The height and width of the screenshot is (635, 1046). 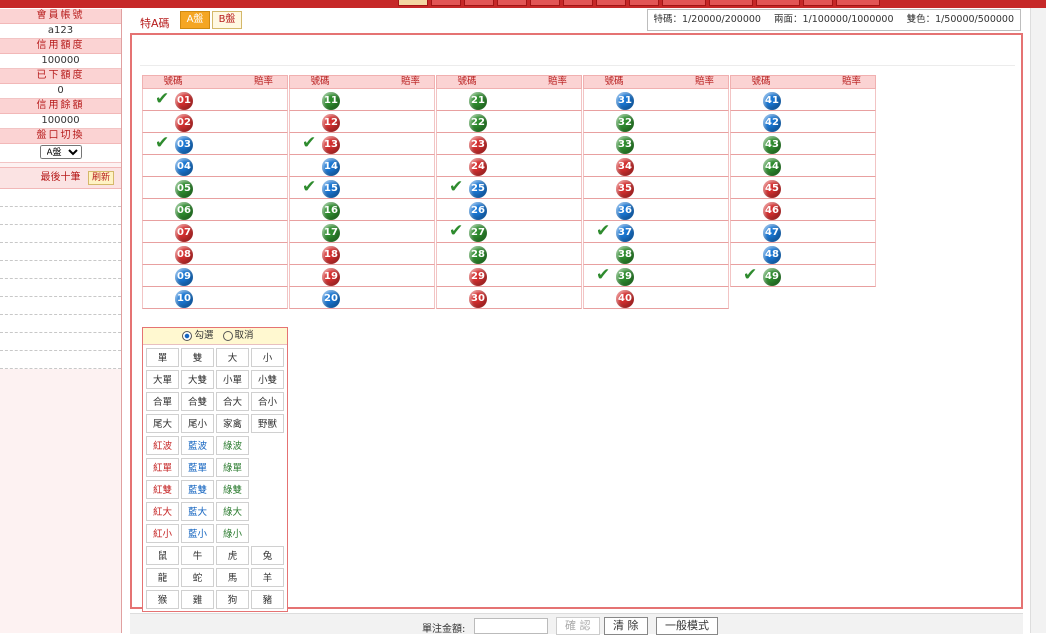 What do you see at coordinates (232, 445) in the screenshot?
I see `quick-select-button: 綠波` at bounding box center [232, 445].